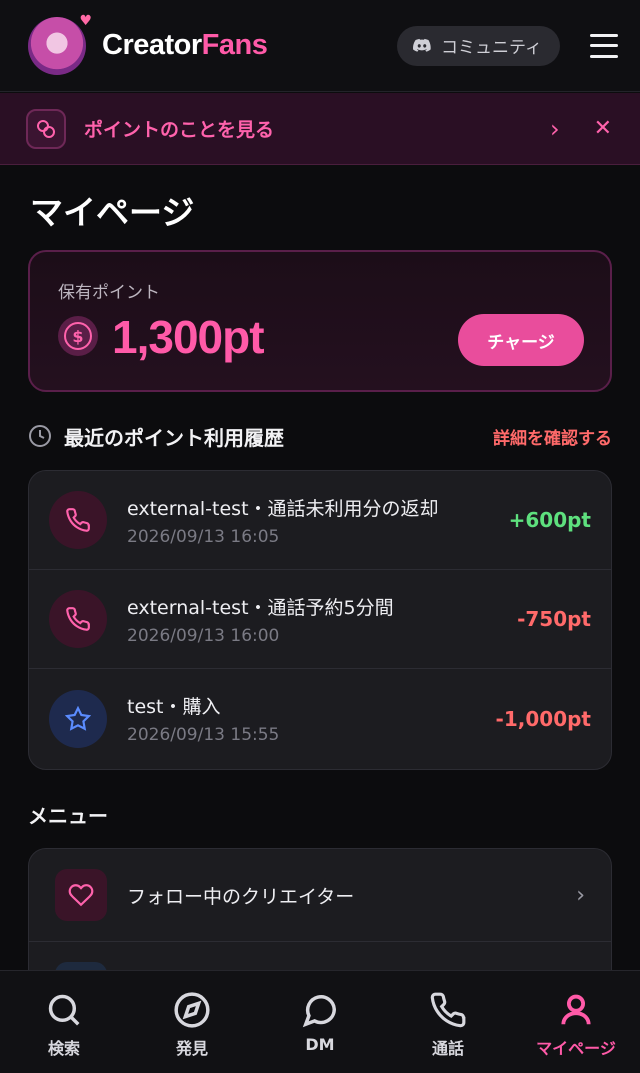 Image resolution: width=640 pixels, height=1073 pixels. Describe the element at coordinates (64, 1010) in the screenshot. I see `search-icon` at that location.